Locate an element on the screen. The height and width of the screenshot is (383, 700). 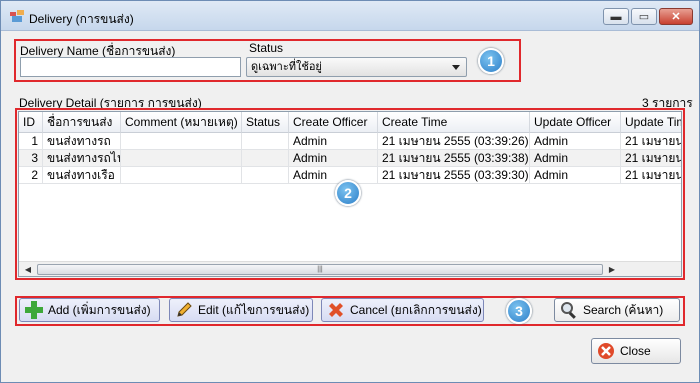
delivery-name-input is located at coordinates (130, 67).